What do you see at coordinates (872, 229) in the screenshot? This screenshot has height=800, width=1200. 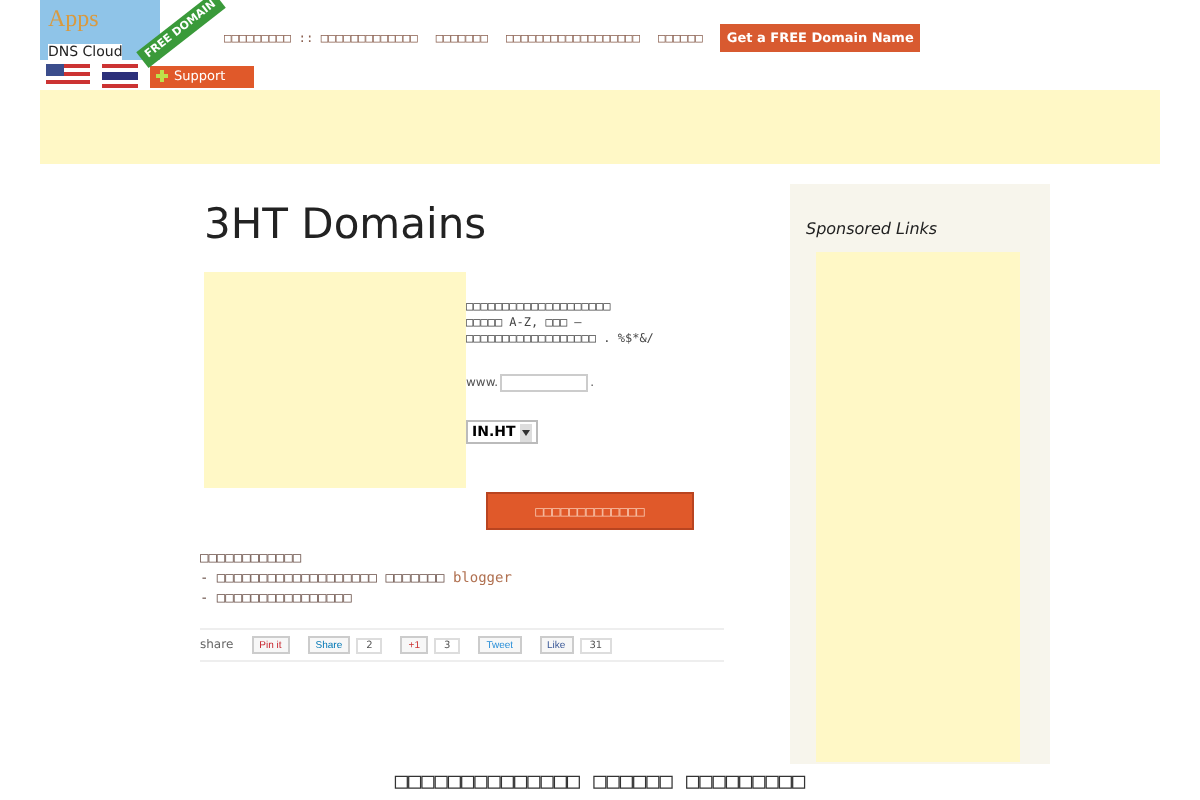 I see `sidebar-title: Sponsored Links` at bounding box center [872, 229].